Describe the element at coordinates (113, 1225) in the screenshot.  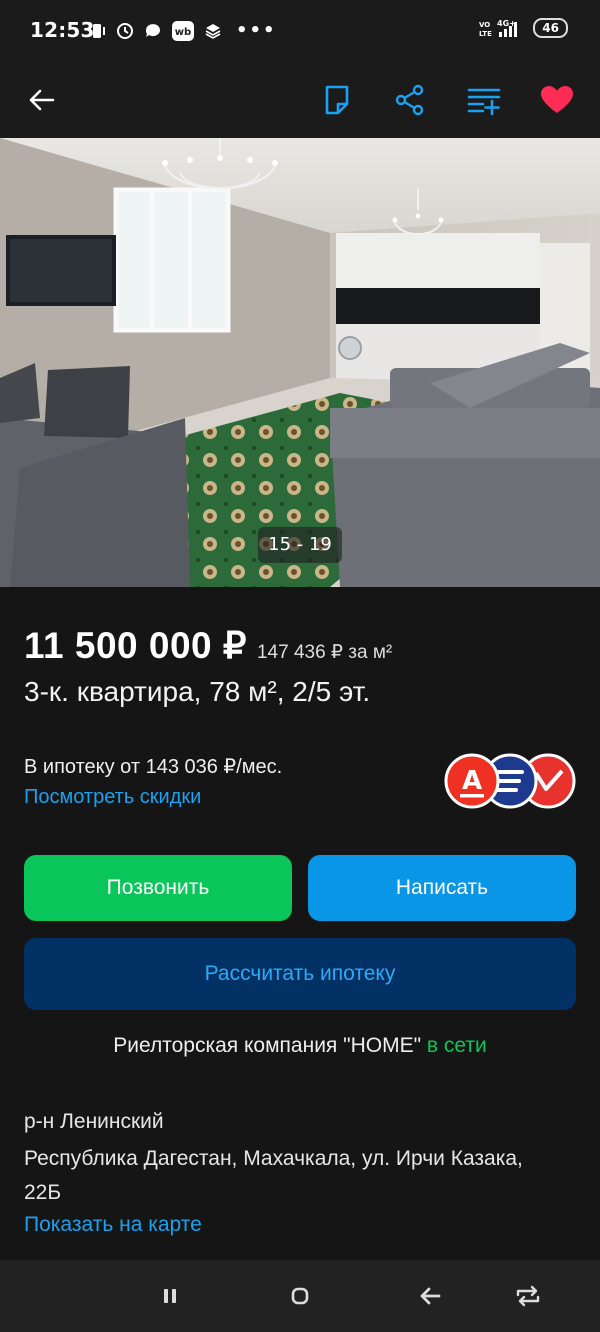
I see `show-on-map-link: Показать на карте` at that location.